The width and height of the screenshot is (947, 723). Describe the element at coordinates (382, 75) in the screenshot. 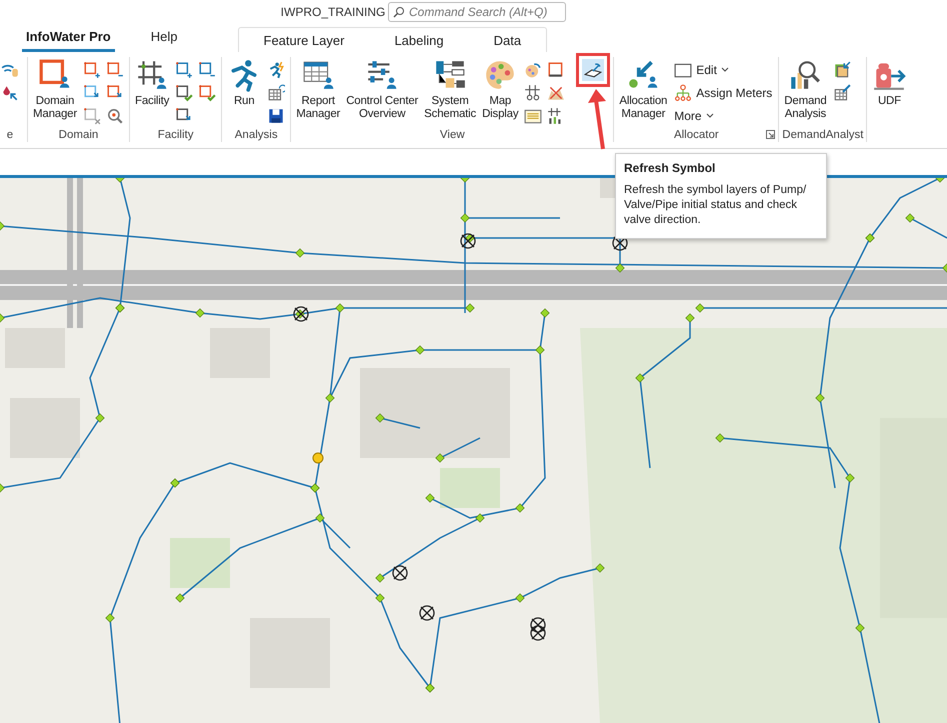

I see `sliders-person-icon` at that location.